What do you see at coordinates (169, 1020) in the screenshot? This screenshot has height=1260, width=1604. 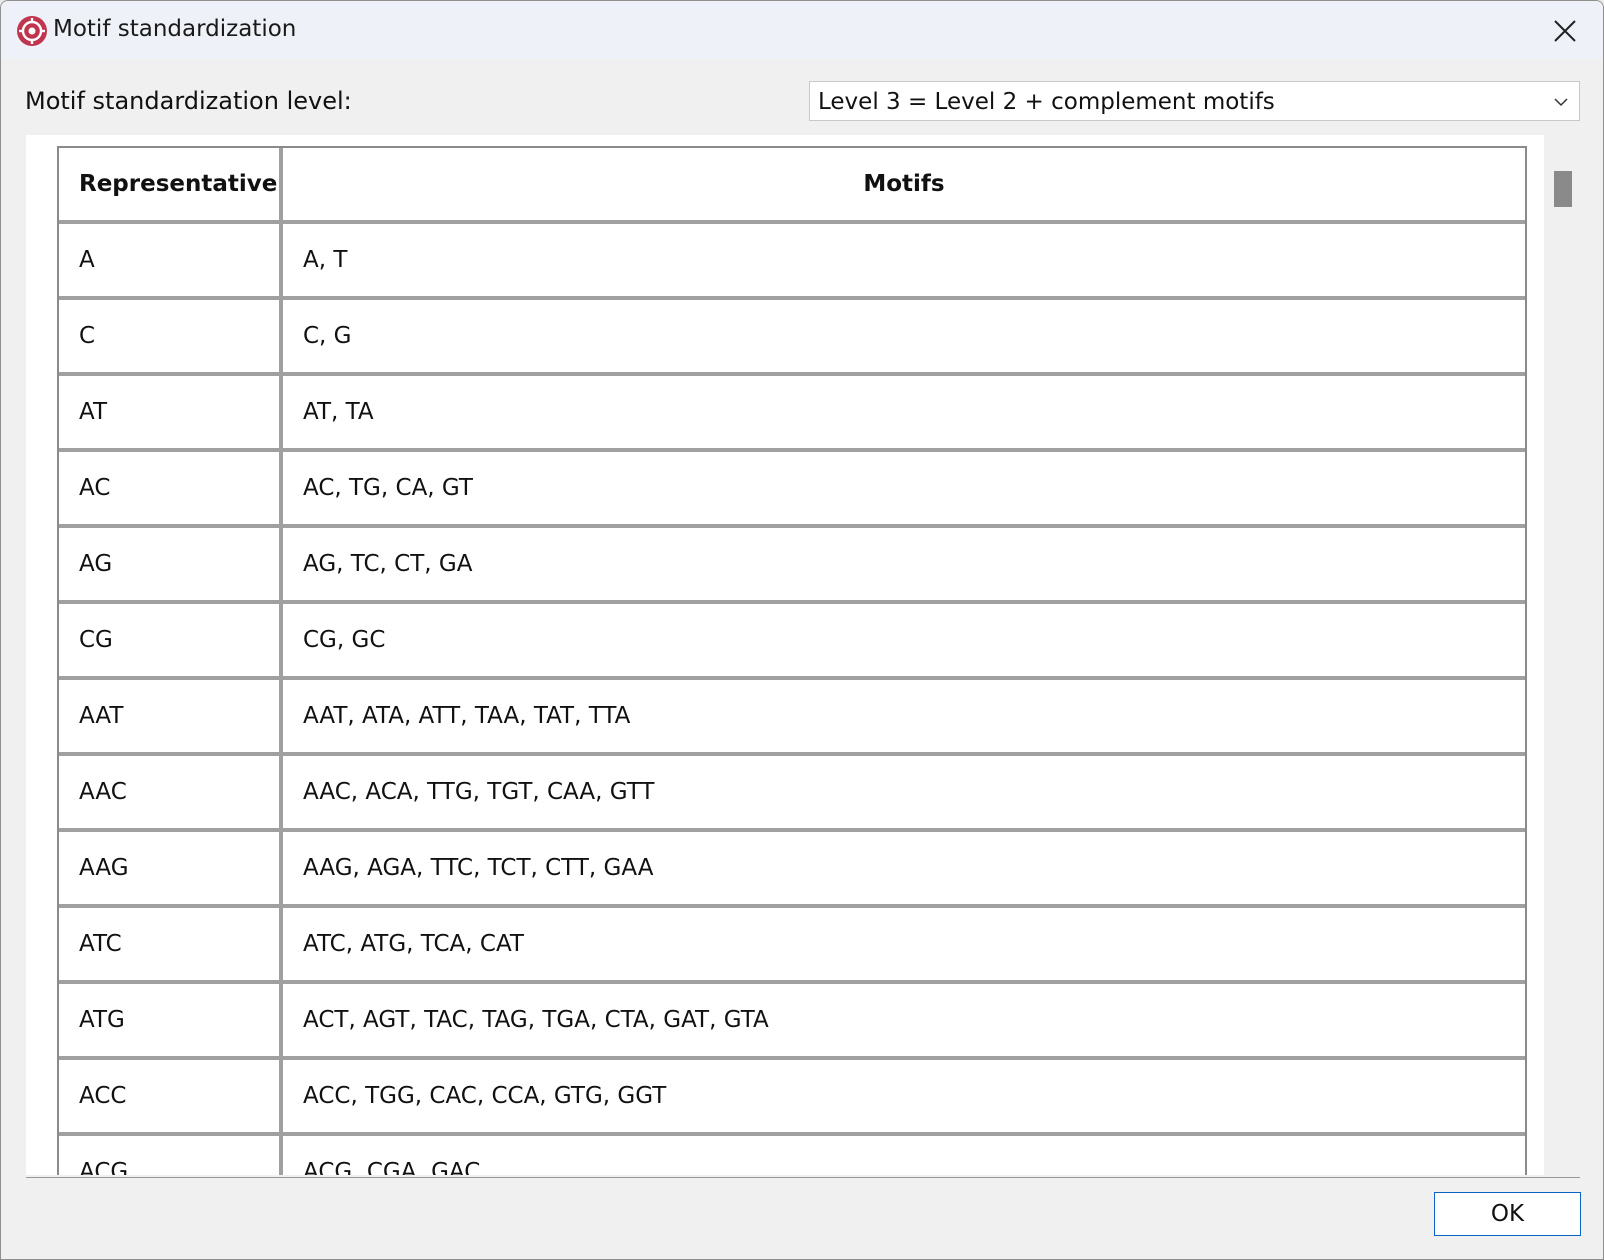 I see `representative-cell: ATG` at bounding box center [169, 1020].